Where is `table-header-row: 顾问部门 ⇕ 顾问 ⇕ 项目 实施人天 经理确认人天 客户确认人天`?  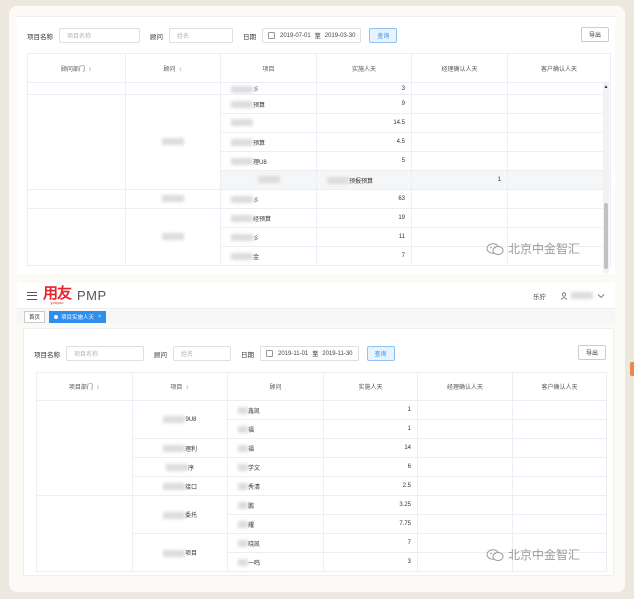 table-header-row: 顾问部门 ⇕ 顾问 ⇕ 项目 实施人天 经理确认人天 客户确认人天 is located at coordinates (319, 68).